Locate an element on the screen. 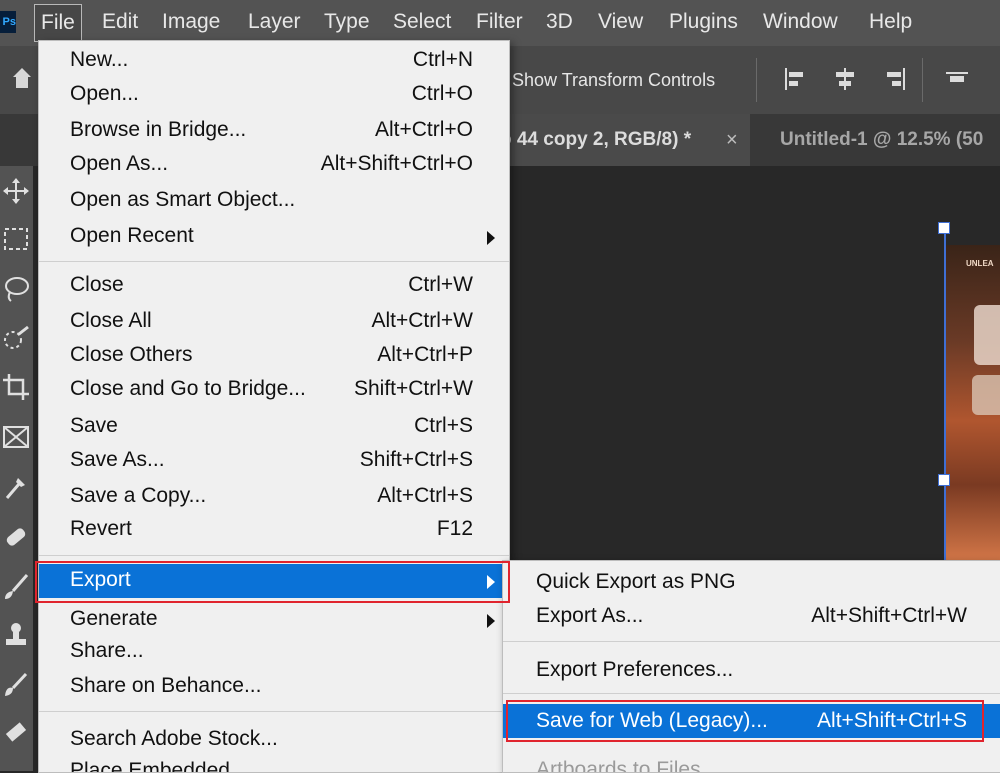 Image resolution: width=1000 pixels, height=773 pixels. brush-tool-icon is located at coordinates (16, 587).